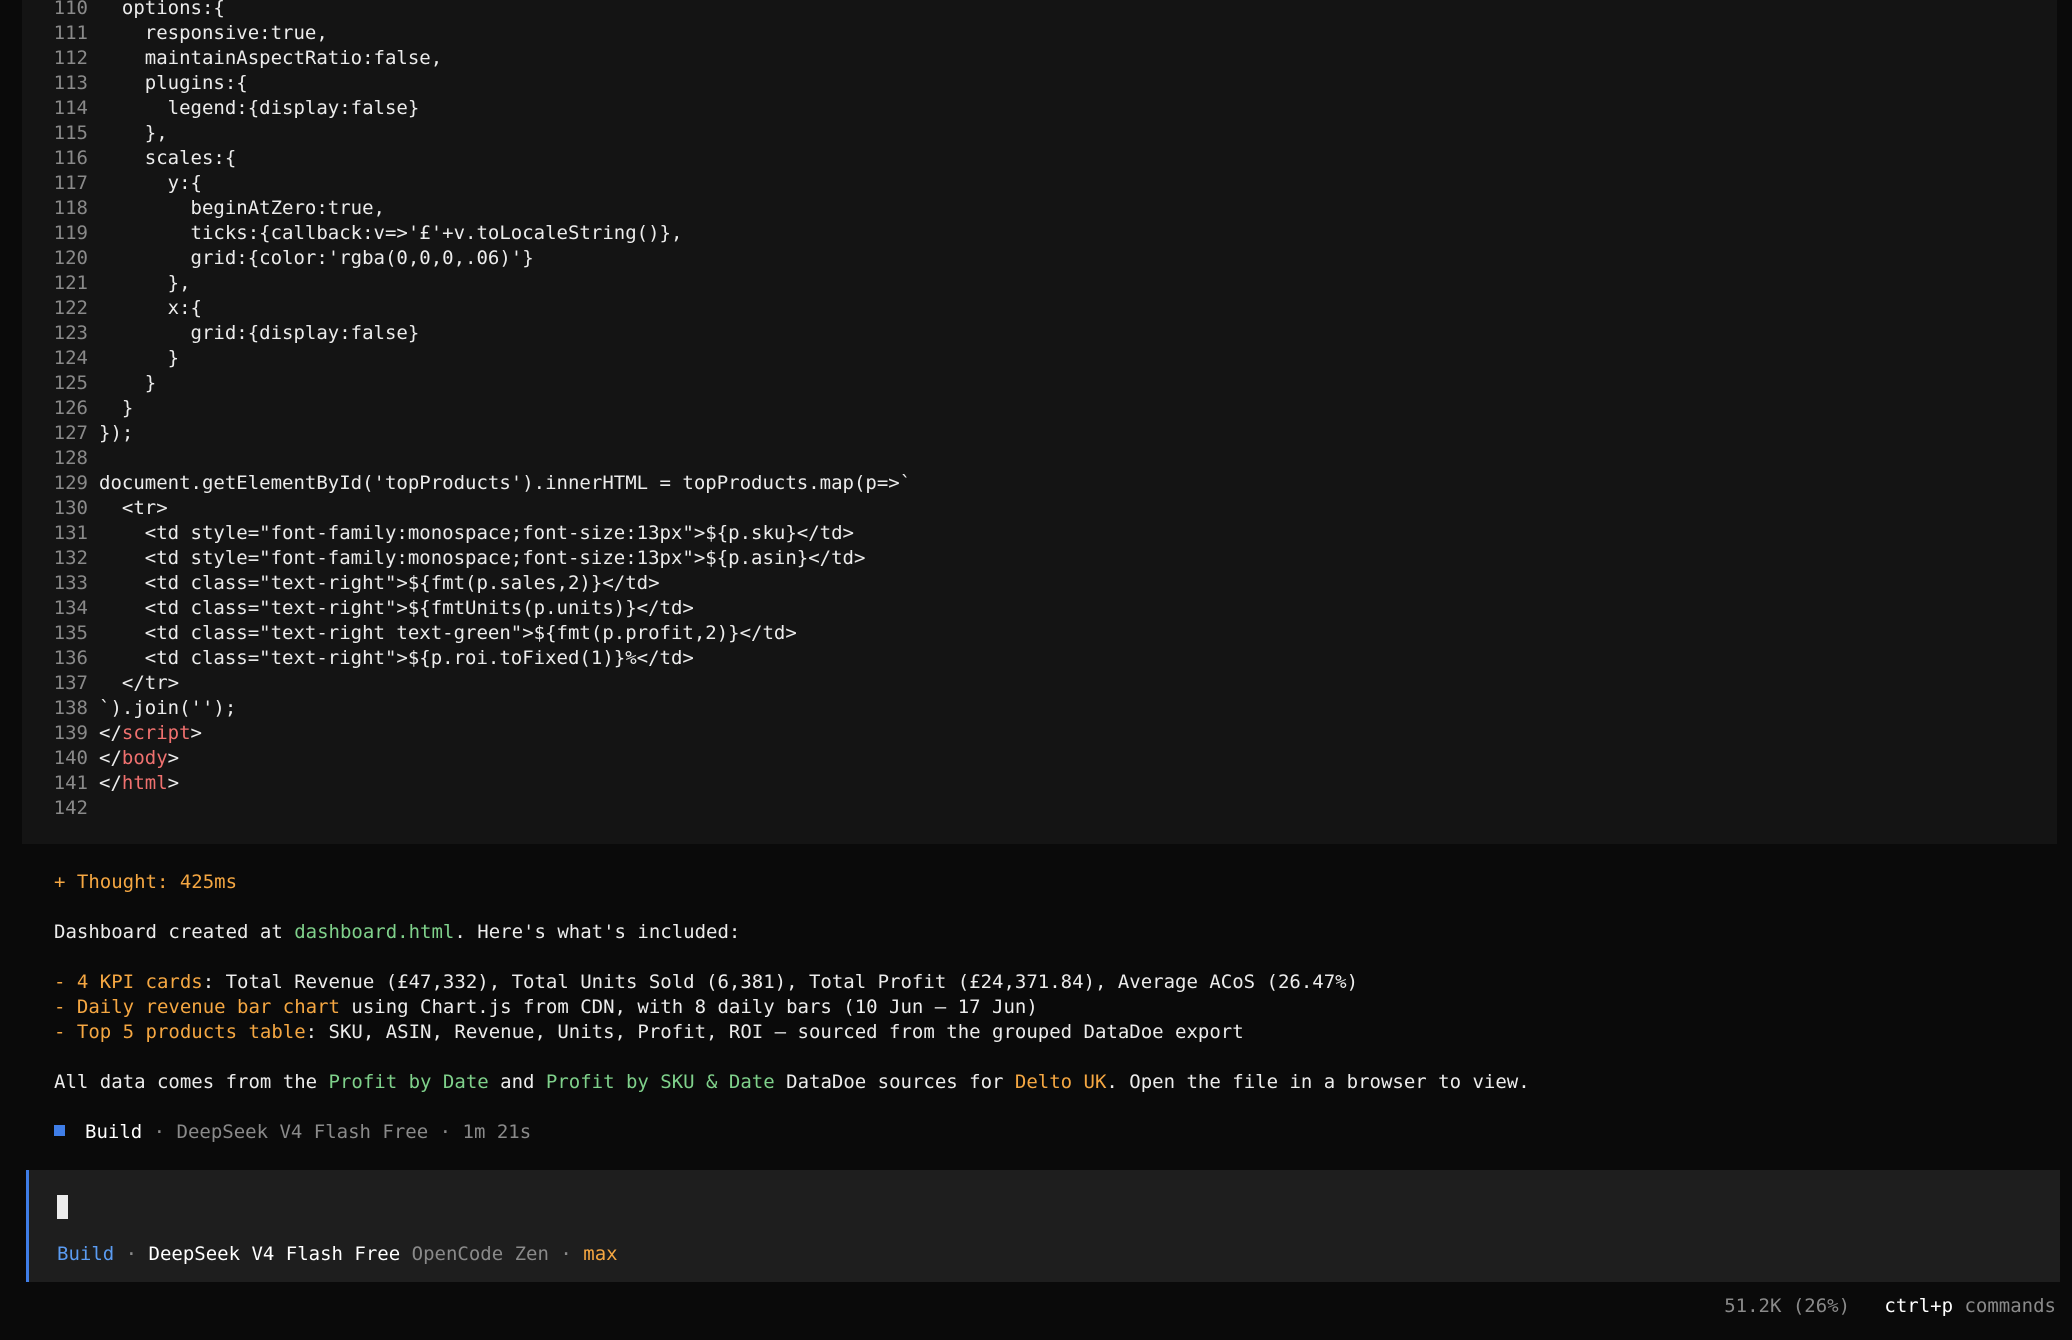 This screenshot has width=2072, height=1340. I want to click on line-number: 120, so click(70, 258).